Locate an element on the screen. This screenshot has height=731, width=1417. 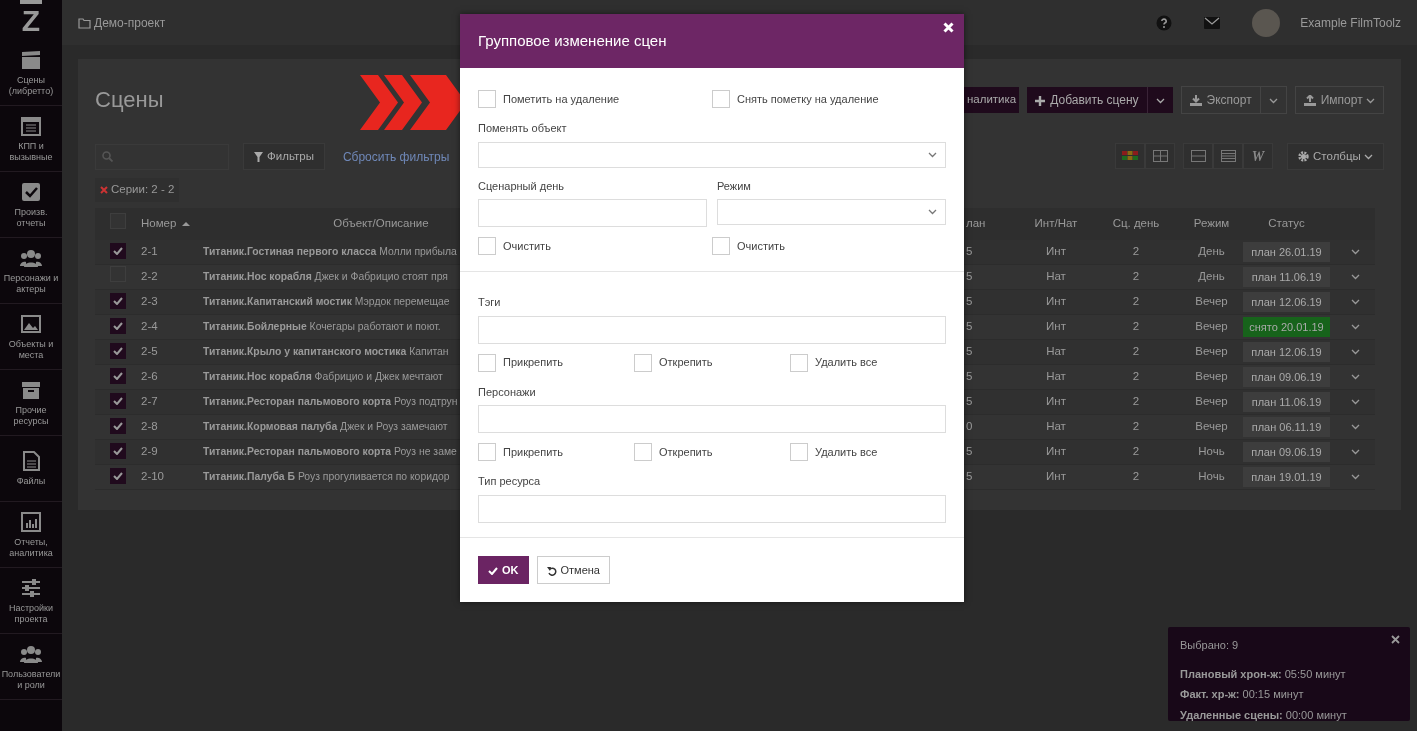
color-view-button is located at coordinates (1130, 156).